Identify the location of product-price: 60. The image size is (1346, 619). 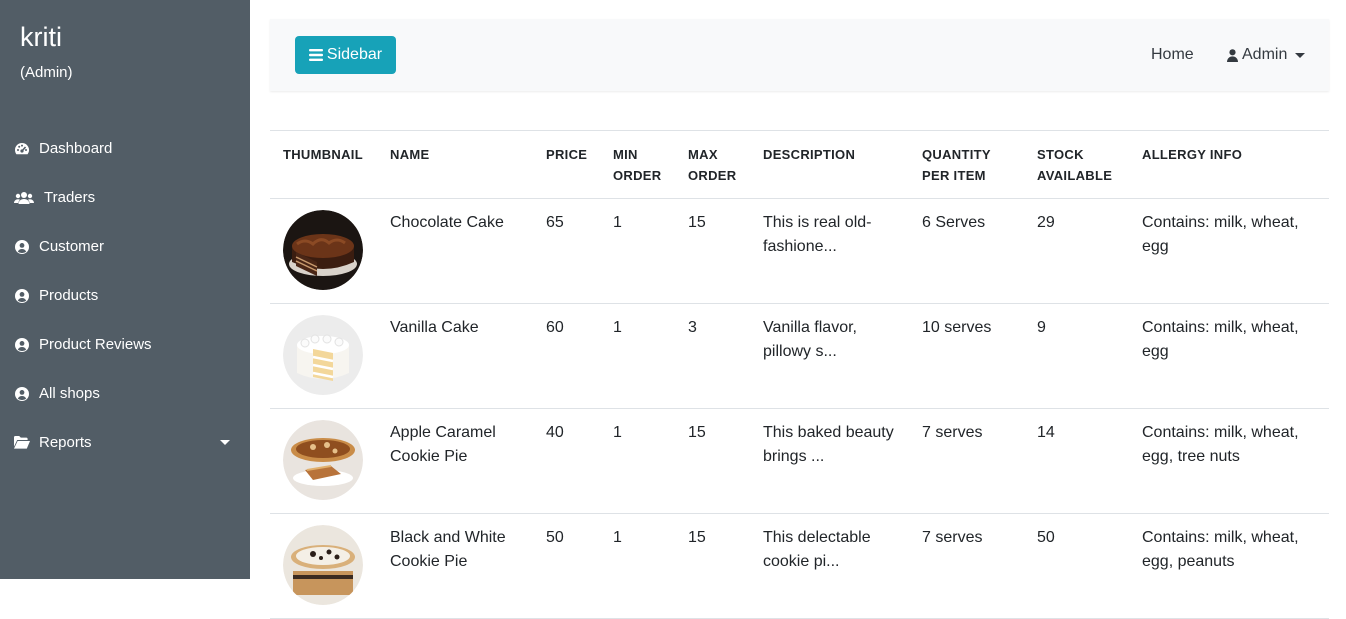
(566, 356).